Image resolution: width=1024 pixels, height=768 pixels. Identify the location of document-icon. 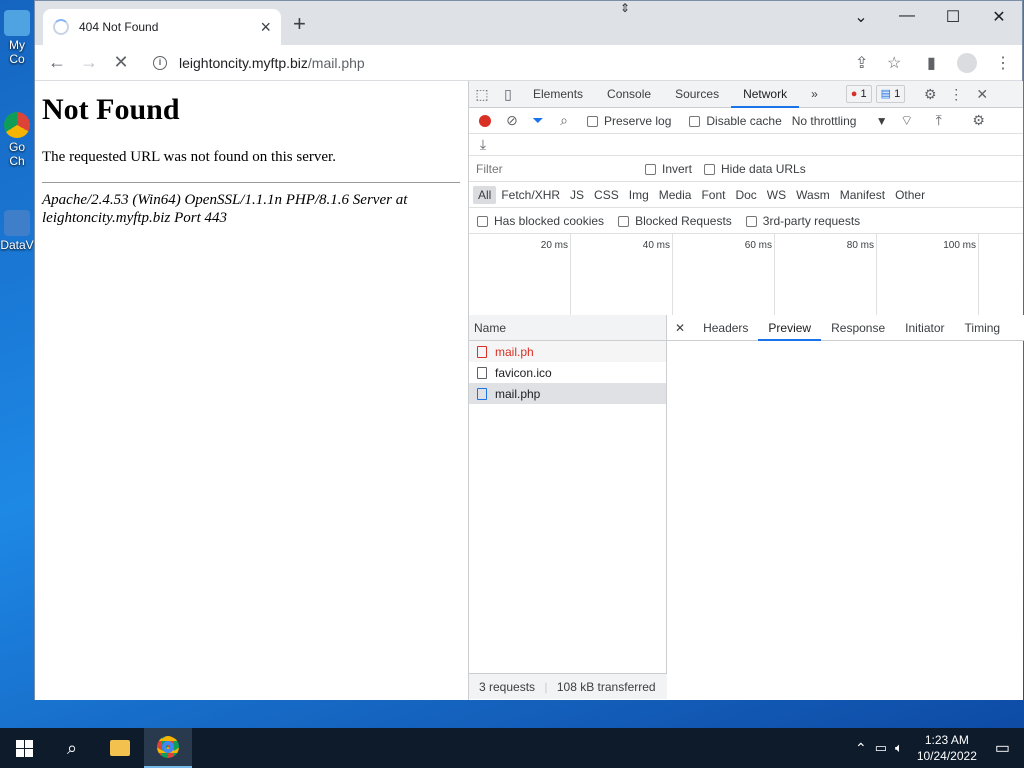
(482, 393).